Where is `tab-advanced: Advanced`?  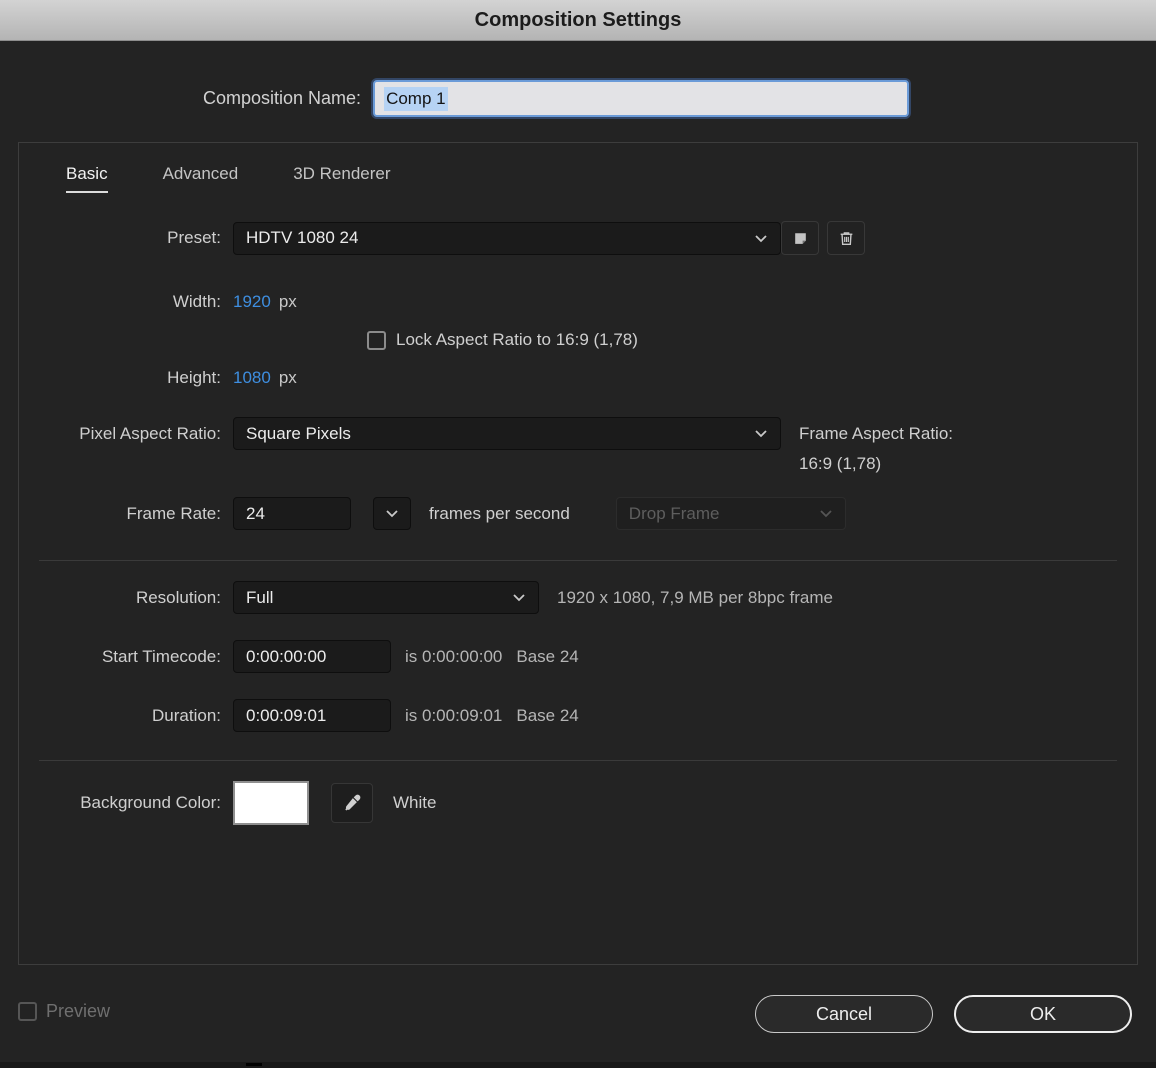 tab-advanced: Advanced is located at coordinates (201, 178).